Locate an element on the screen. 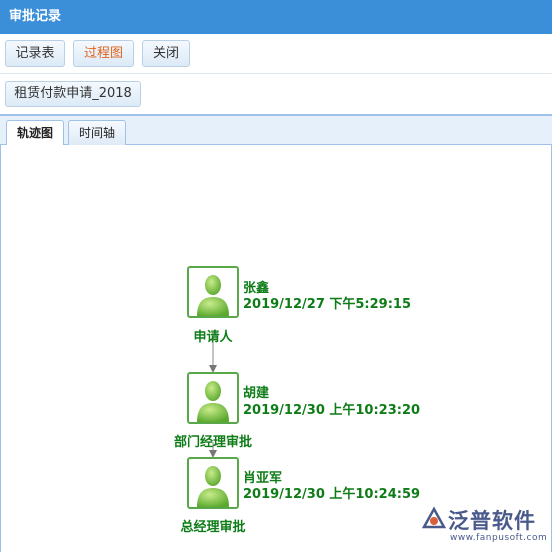 This screenshot has width=552, height=552. tab-timeline: 时间轴 is located at coordinates (97, 133).